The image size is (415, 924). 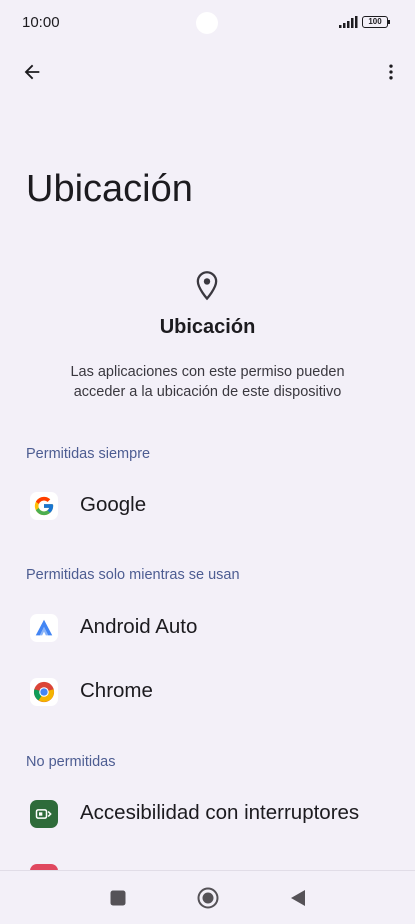 I want to click on recents-icon, so click(x=118, y=898).